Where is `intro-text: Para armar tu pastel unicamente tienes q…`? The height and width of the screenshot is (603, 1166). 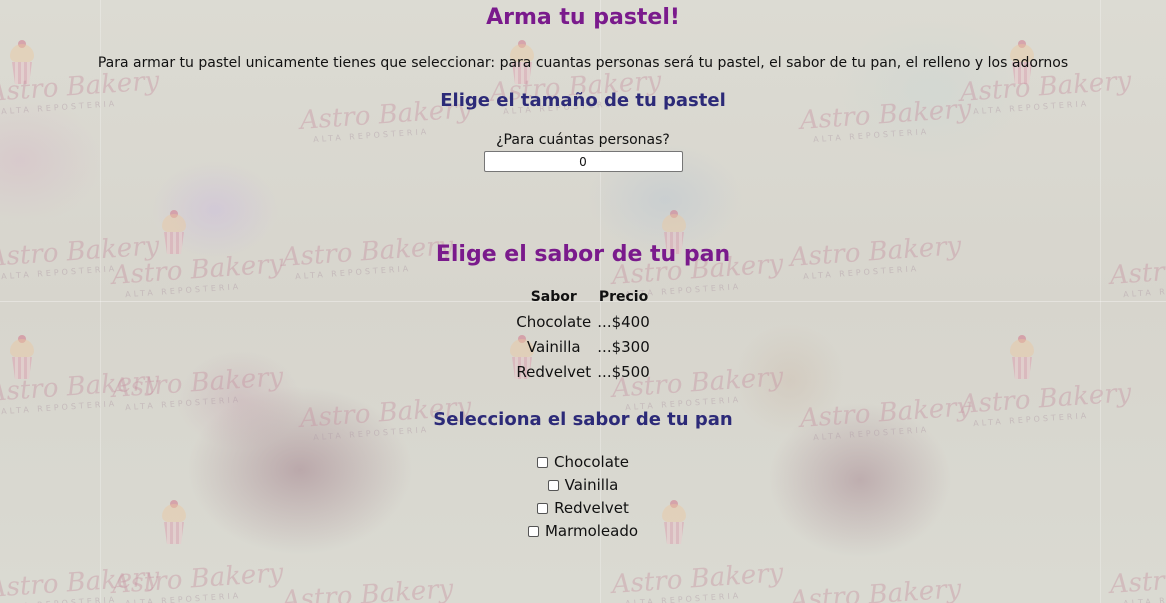 intro-text: Para armar tu pastel unicamente tienes q… is located at coordinates (583, 63).